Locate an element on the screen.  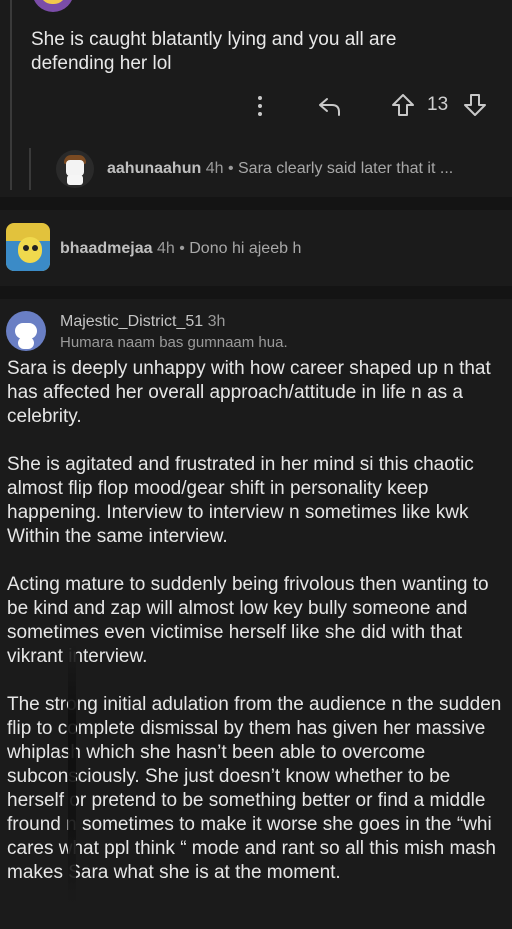
username: bhaadmejaa is located at coordinates (106, 248).